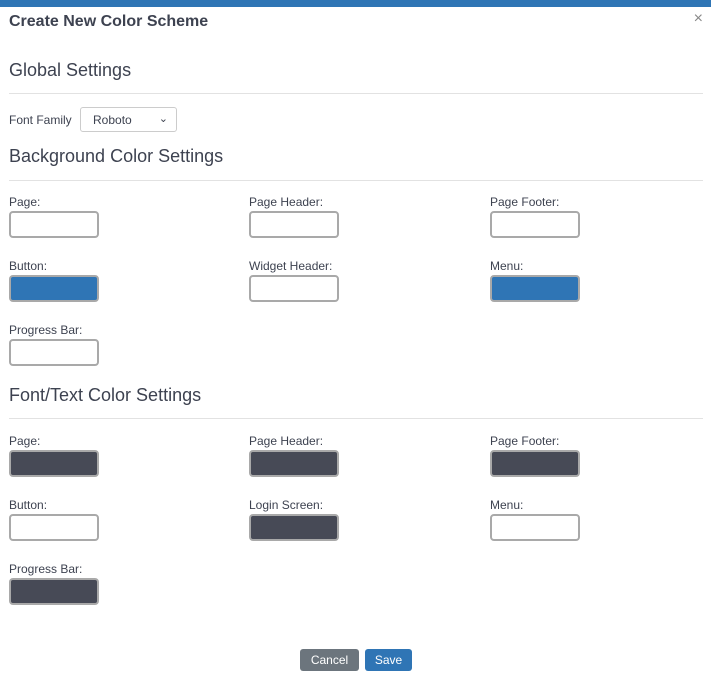 Image resolution: width=711 pixels, height=676 pixels. I want to click on chevron-down-icon: ⌄, so click(163, 119).